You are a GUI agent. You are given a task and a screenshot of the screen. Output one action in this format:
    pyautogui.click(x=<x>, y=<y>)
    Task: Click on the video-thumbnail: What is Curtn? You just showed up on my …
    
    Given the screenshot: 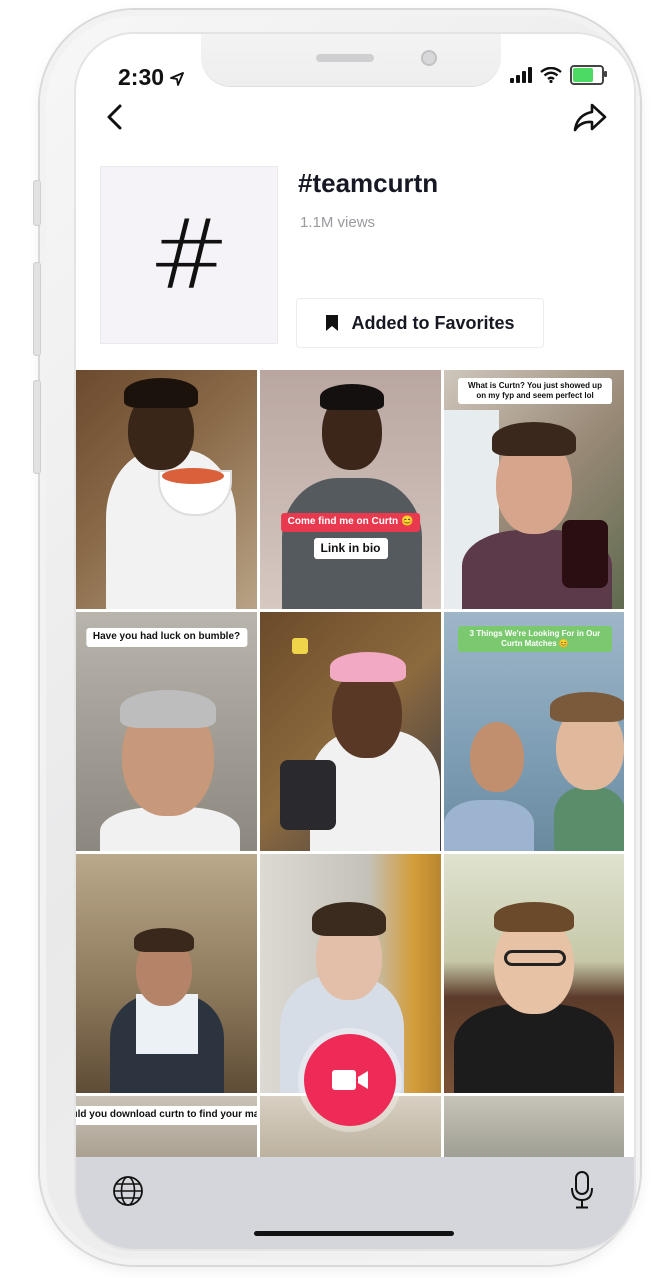 What is the action you would take?
    pyautogui.click(x=534, y=489)
    